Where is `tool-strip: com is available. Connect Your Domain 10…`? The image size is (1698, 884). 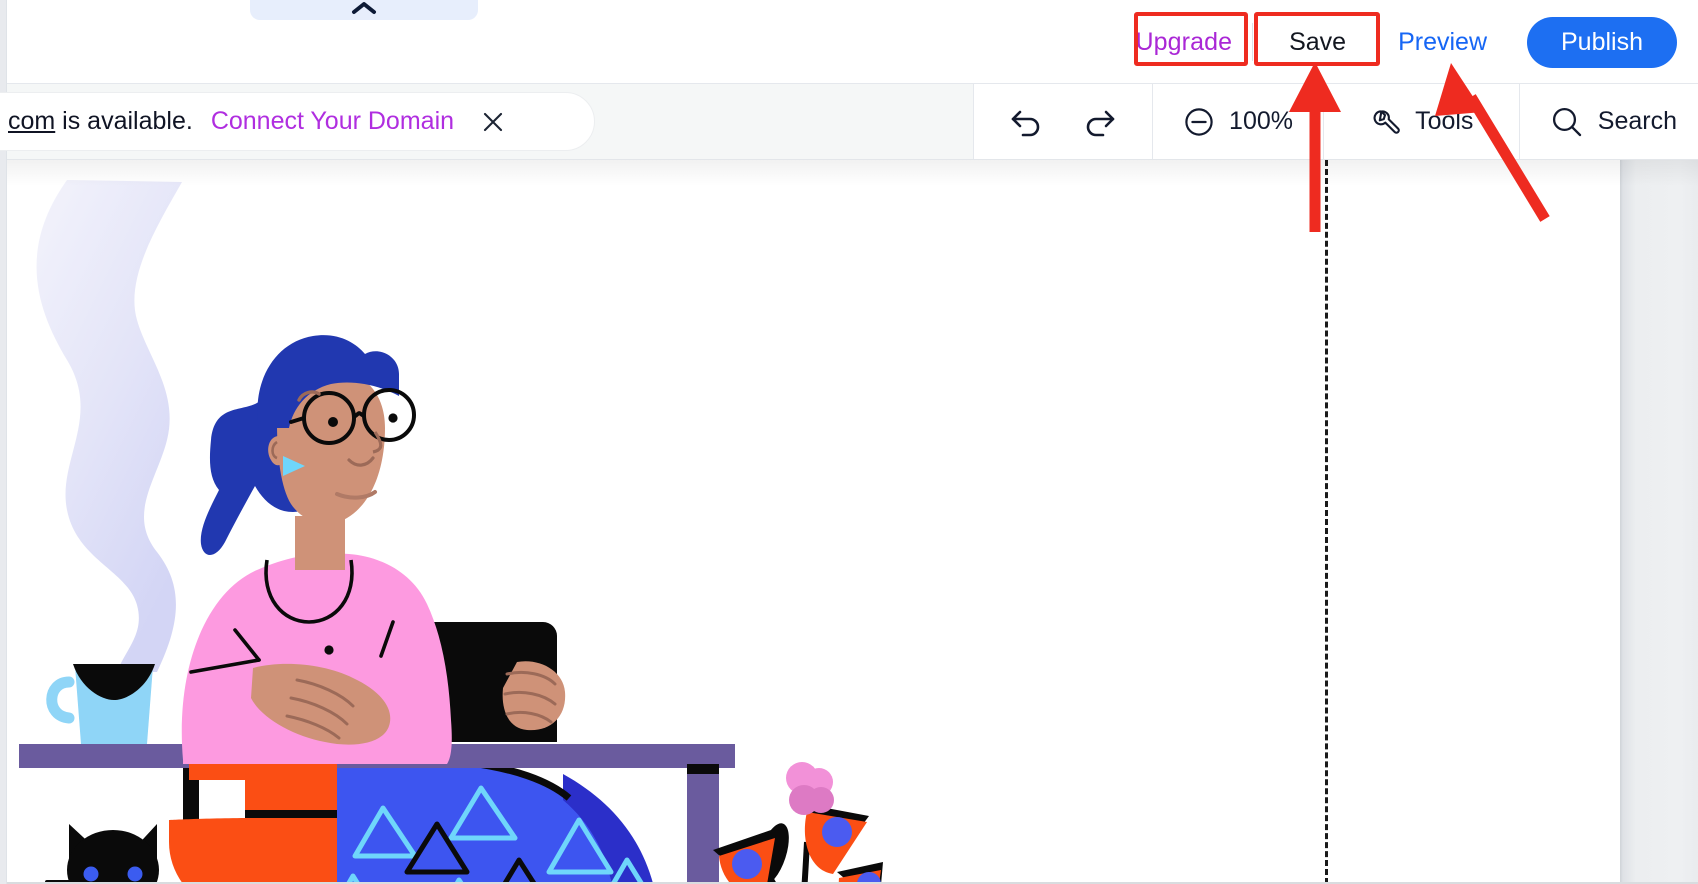
tool-strip: com is available. Connect Your Domain 10… is located at coordinates (849, 122).